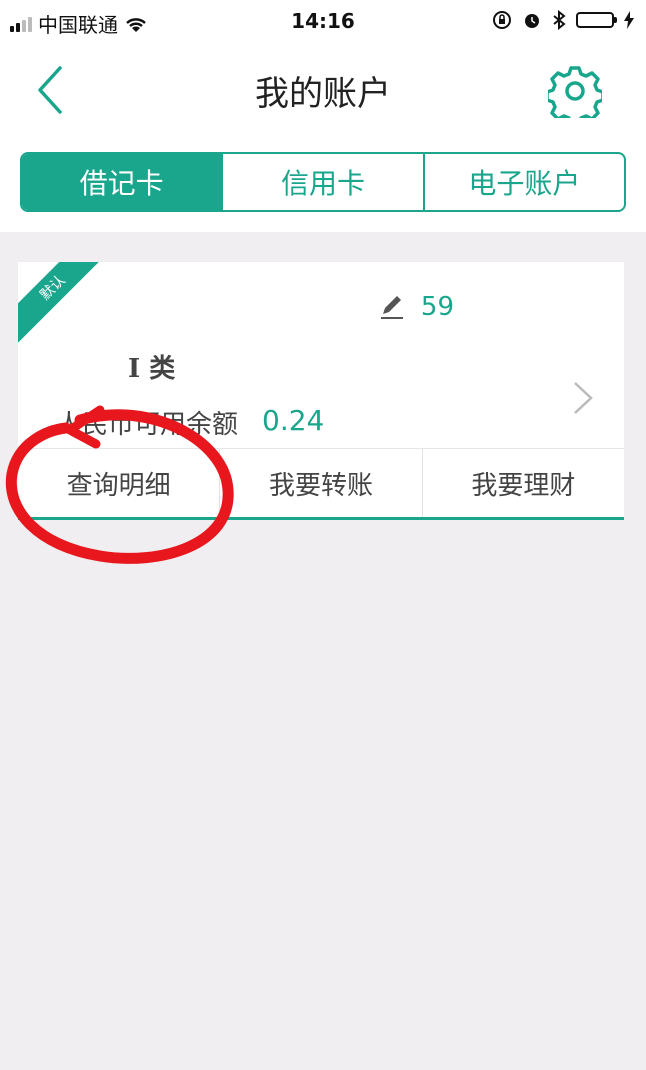  What do you see at coordinates (522, 483) in the screenshot?
I see `wealth-management-button: 我要理财` at bounding box center [522, 483].